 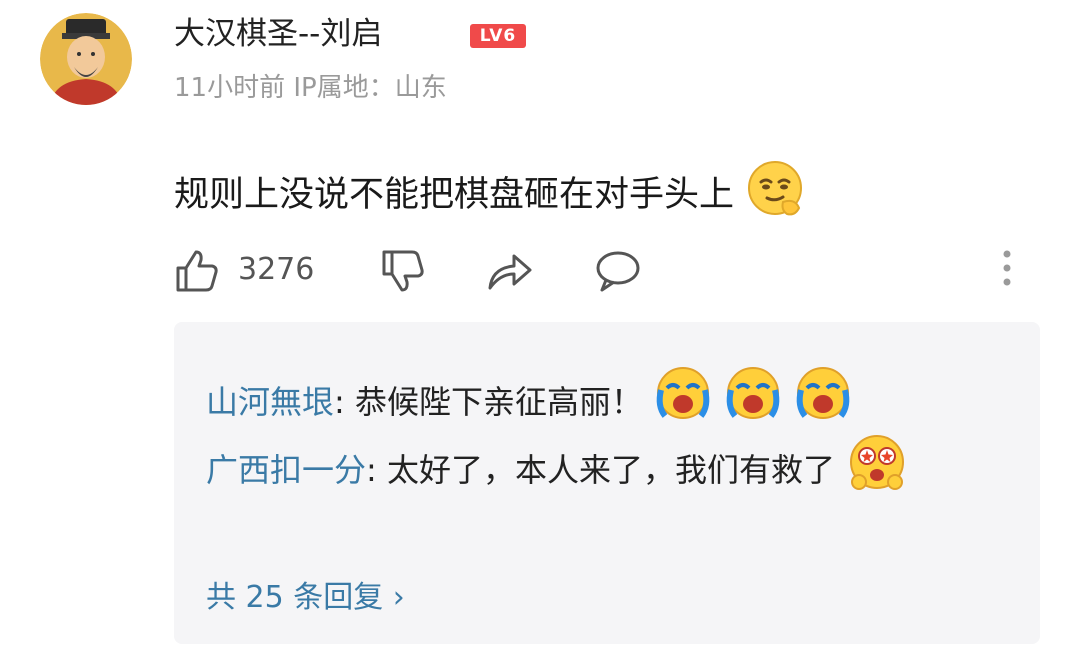 What do you see at coordinates (1007, 270) in the screenshot?
I see `more-options-icon` at bounding box center [1007, 270].